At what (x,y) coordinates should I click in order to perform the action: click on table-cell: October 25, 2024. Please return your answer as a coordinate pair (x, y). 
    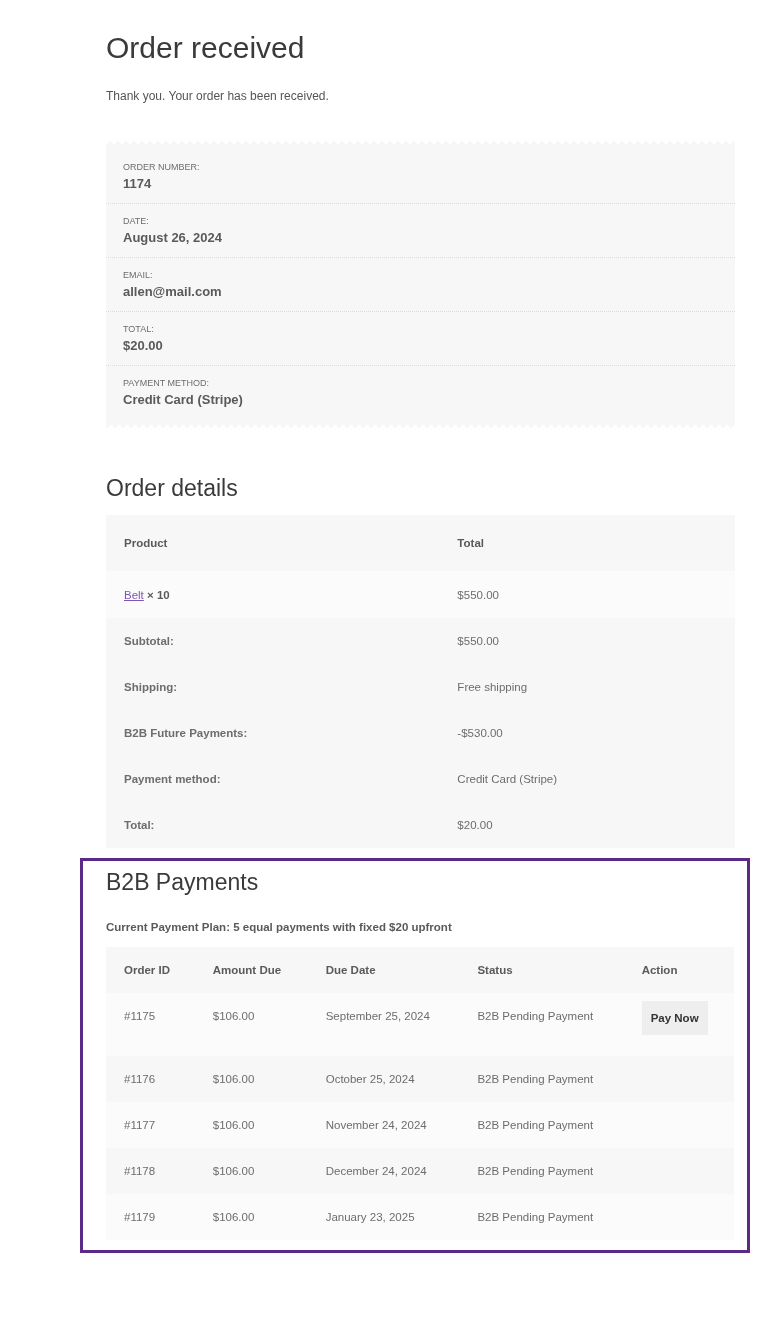
    Looking at the image, I should click on (383, 1079).